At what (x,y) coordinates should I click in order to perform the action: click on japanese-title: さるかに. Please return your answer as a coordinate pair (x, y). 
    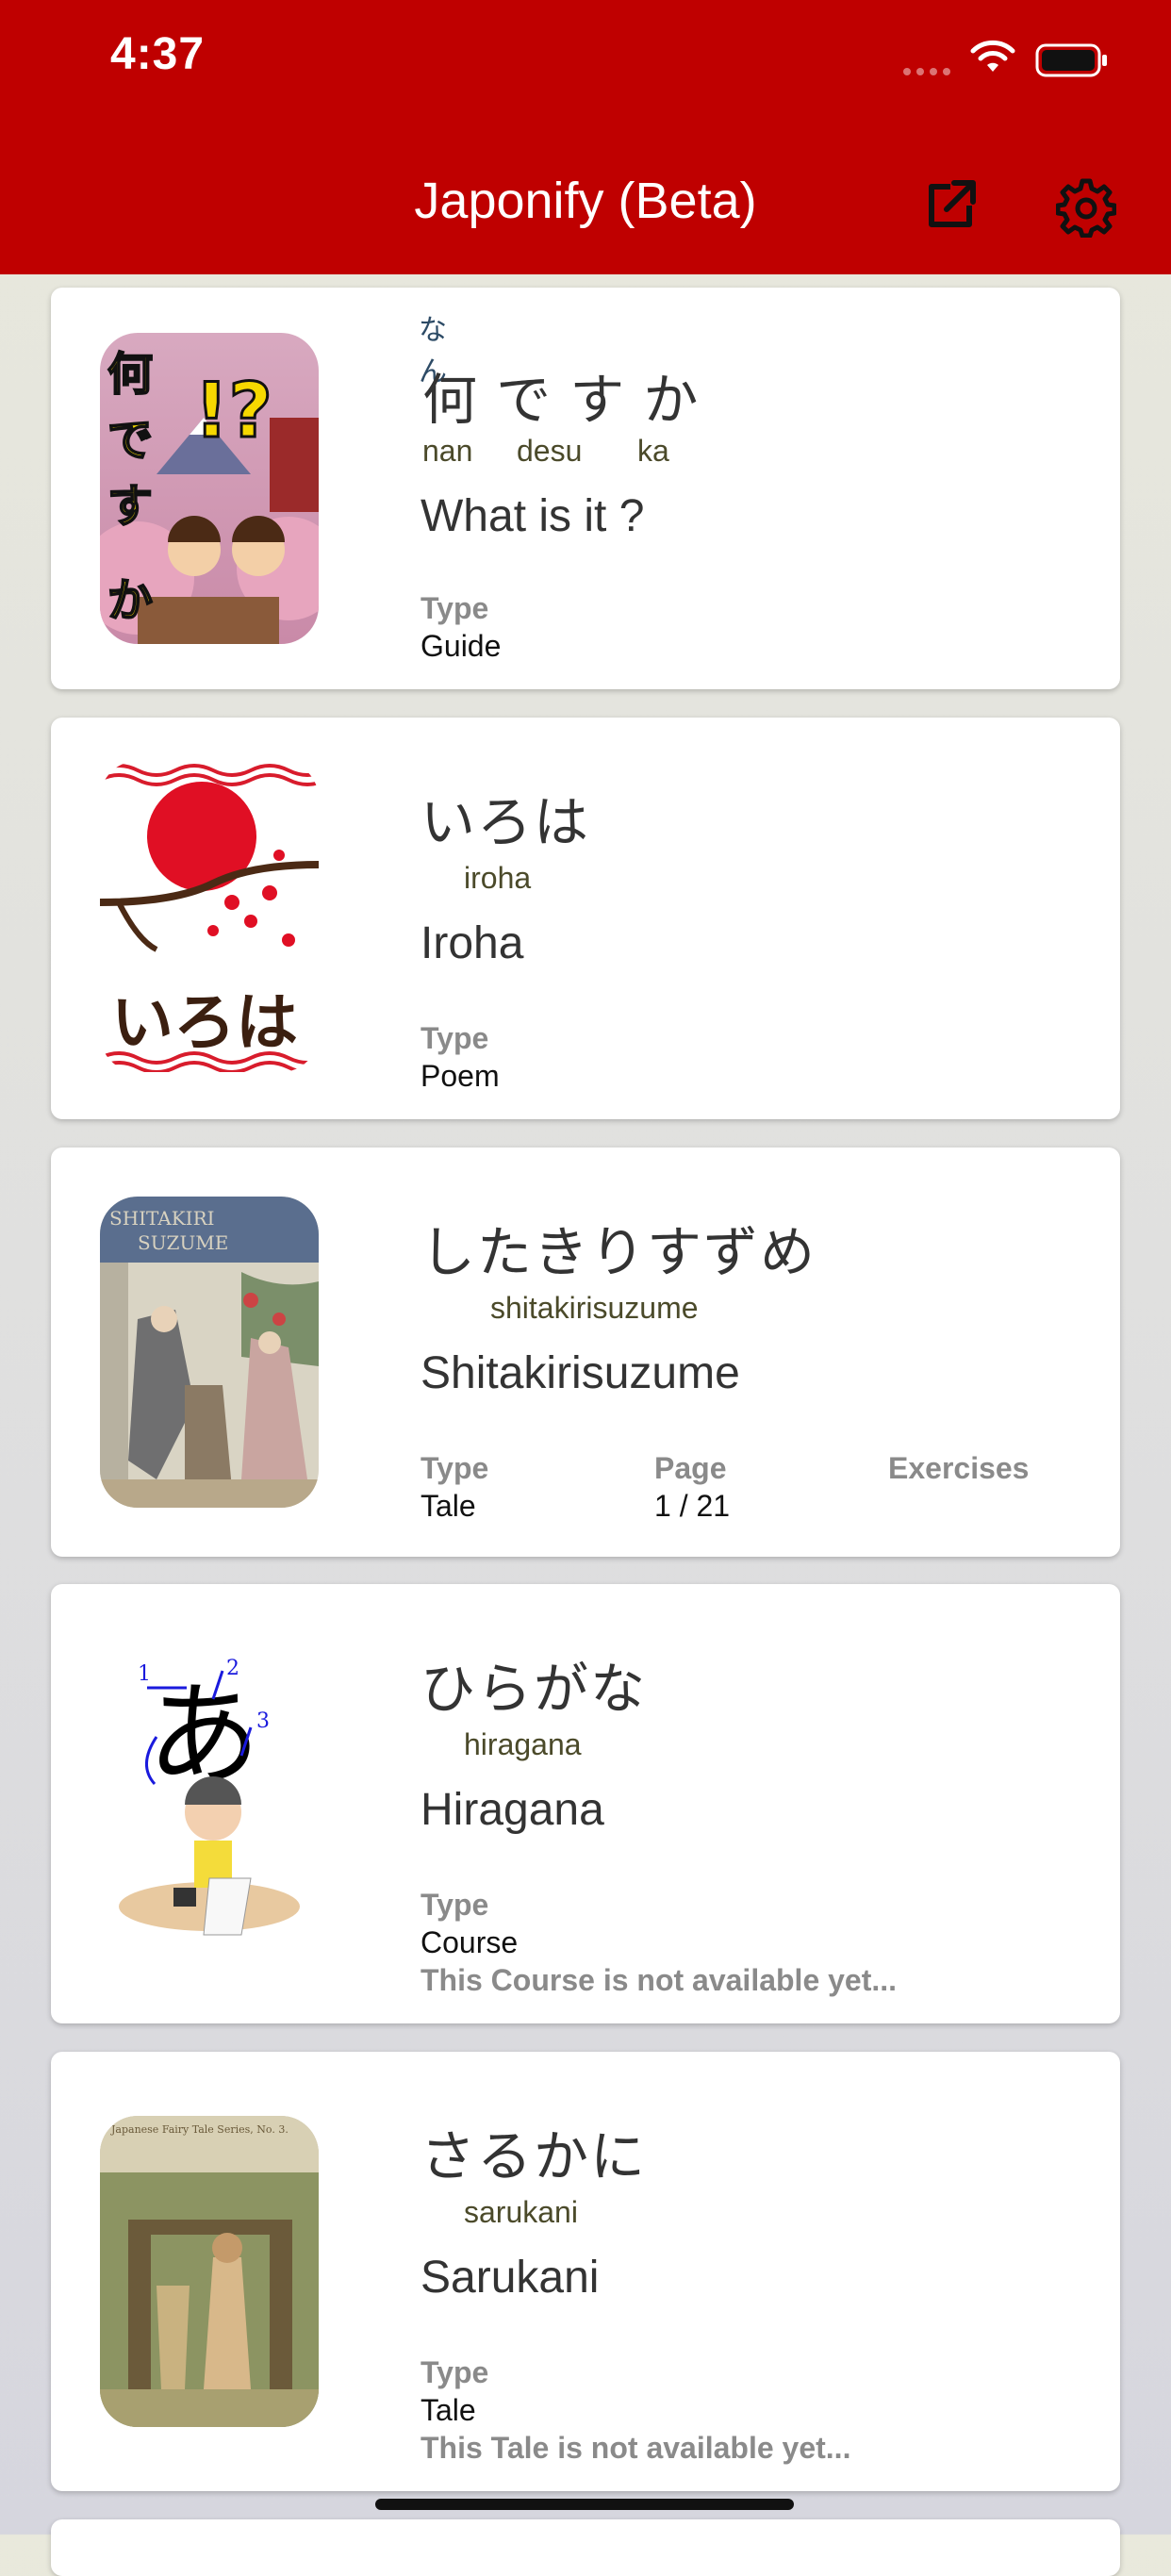
    Looking at the image, I should click on (534, 2157).